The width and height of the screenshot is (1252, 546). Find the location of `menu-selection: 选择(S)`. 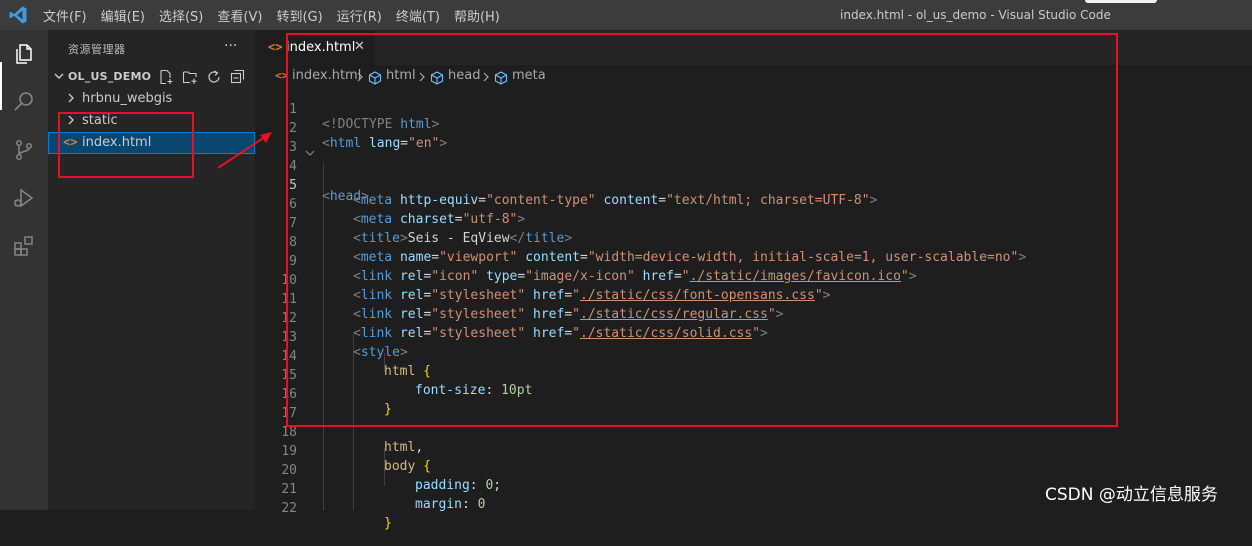

menu-selection: 选择(S) is located at coordinates (185, 15).